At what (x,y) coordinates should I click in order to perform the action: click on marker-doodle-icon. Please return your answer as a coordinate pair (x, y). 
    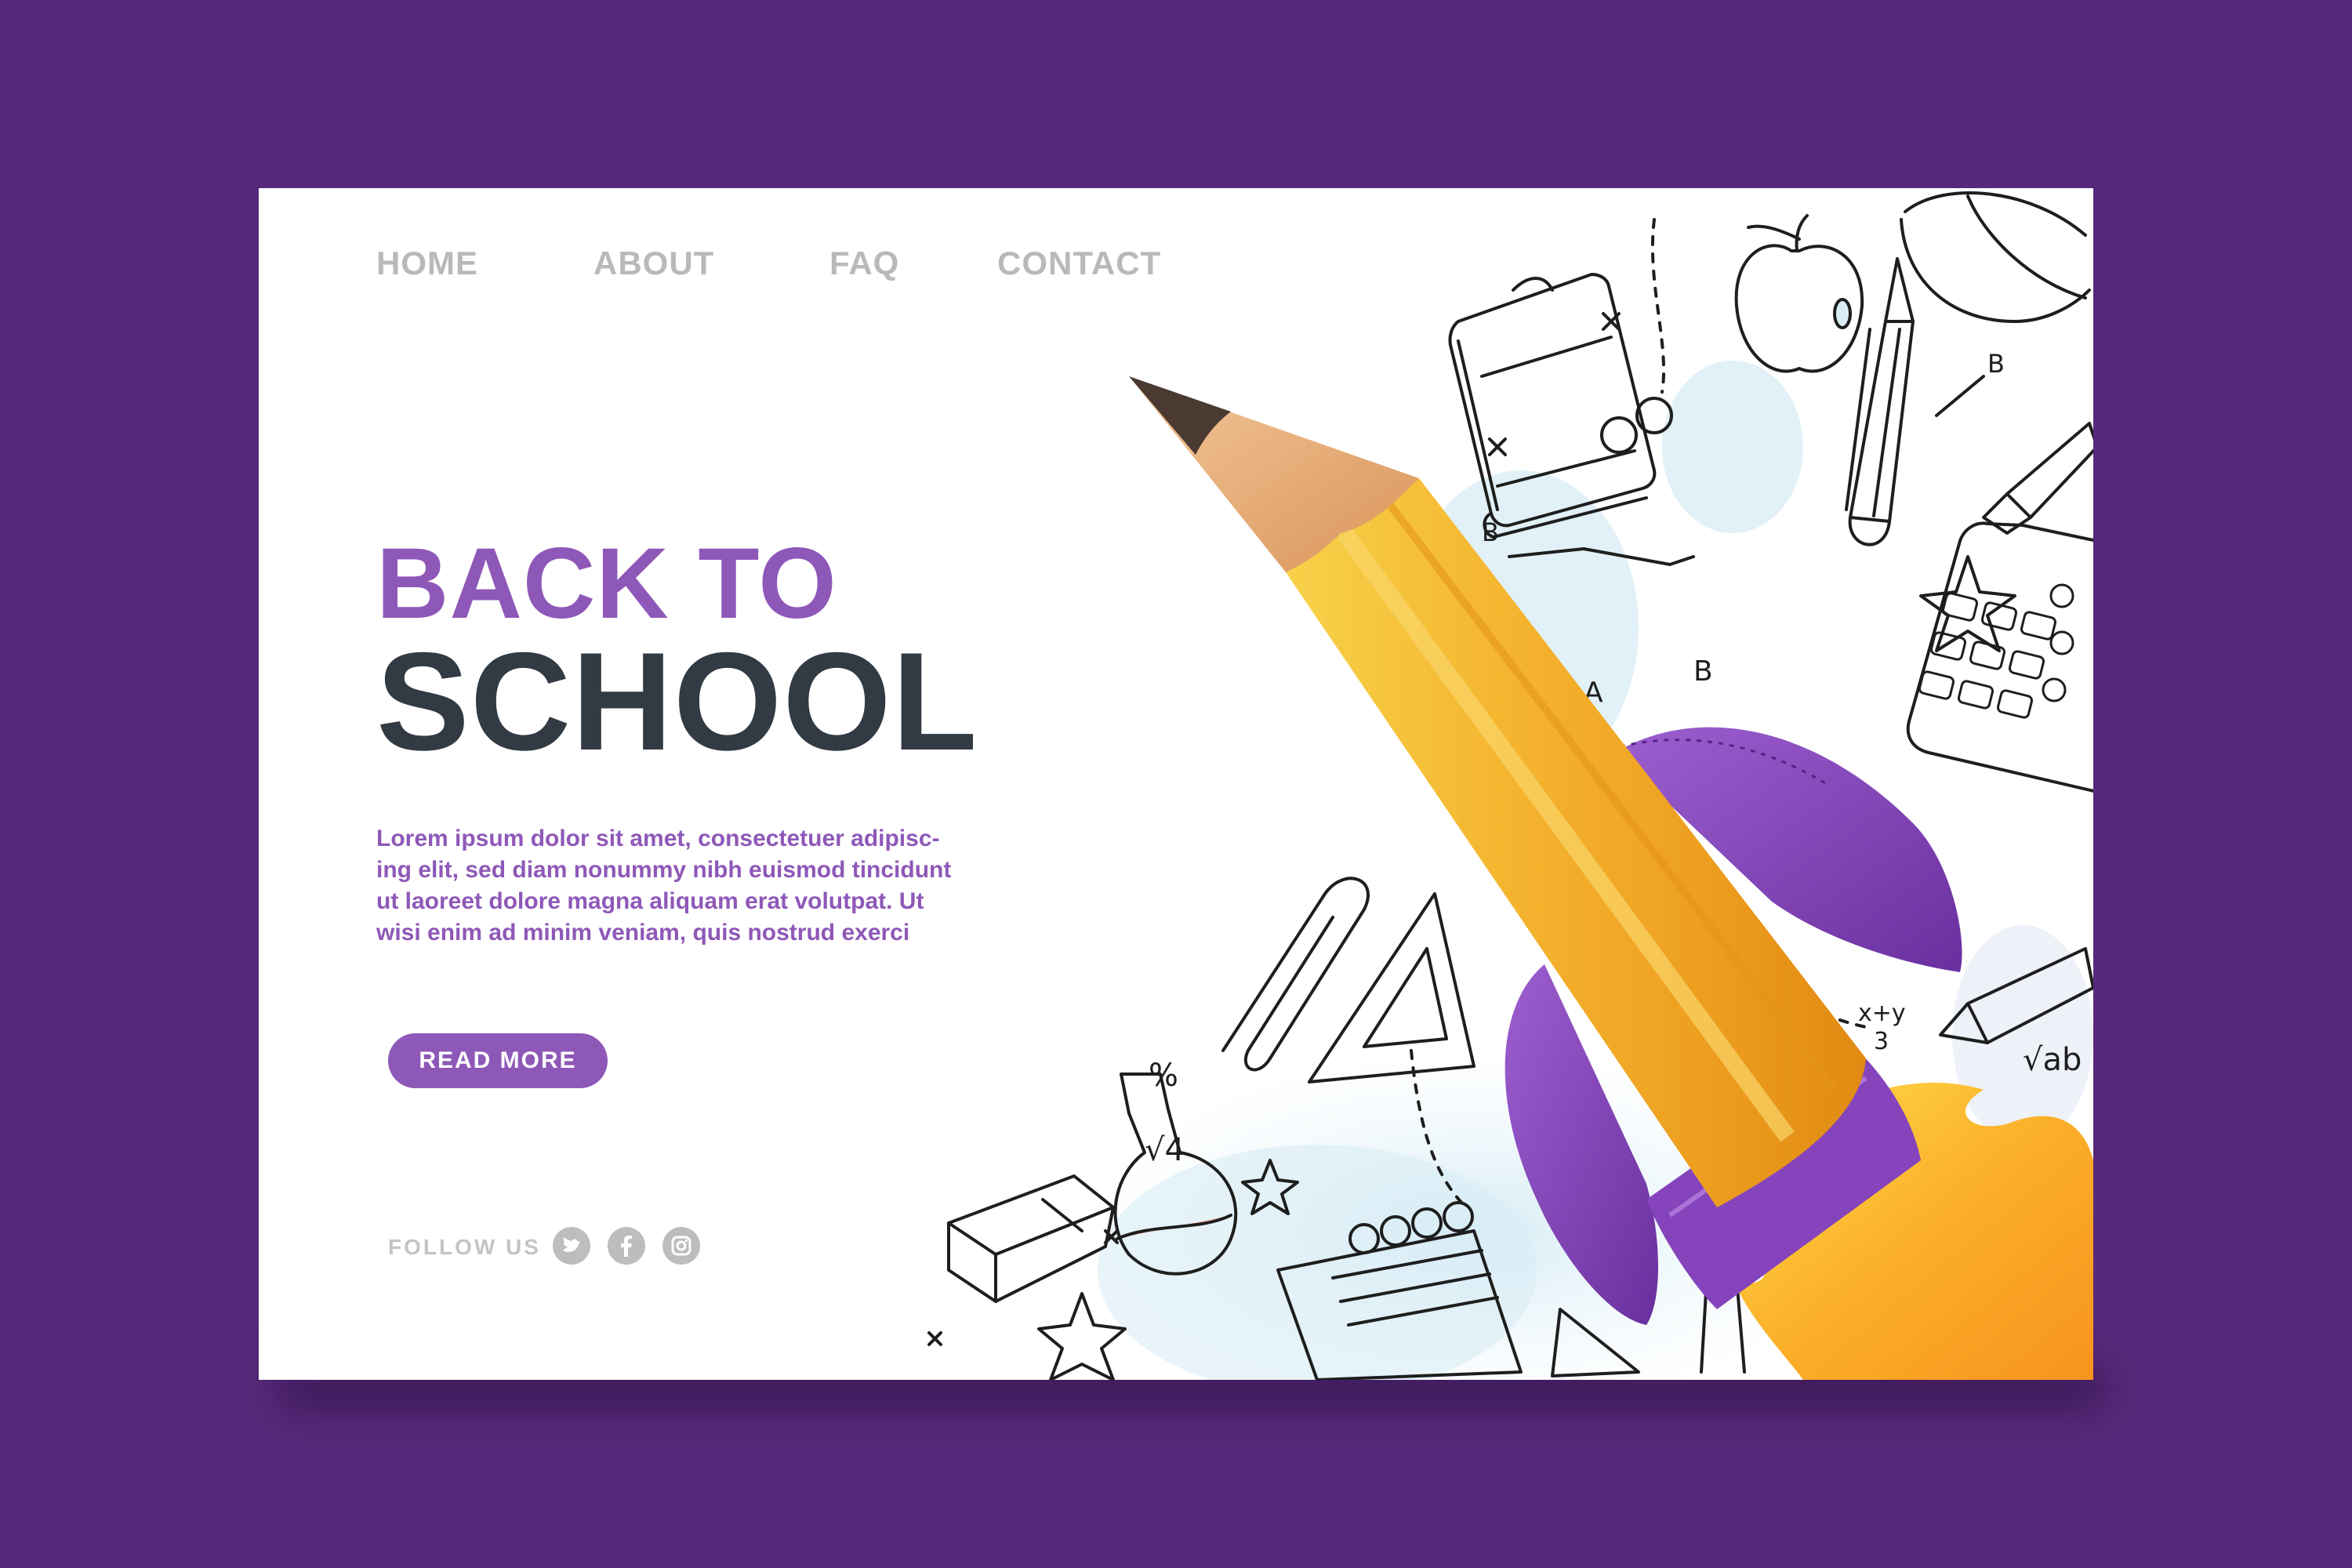
    Looking at the image, I should click on (2037, 478).